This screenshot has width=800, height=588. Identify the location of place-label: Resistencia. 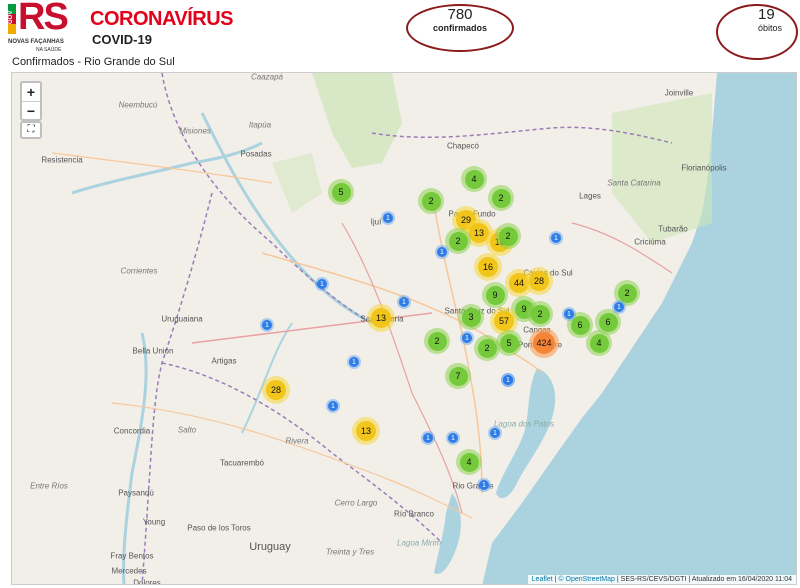
(62, 160).